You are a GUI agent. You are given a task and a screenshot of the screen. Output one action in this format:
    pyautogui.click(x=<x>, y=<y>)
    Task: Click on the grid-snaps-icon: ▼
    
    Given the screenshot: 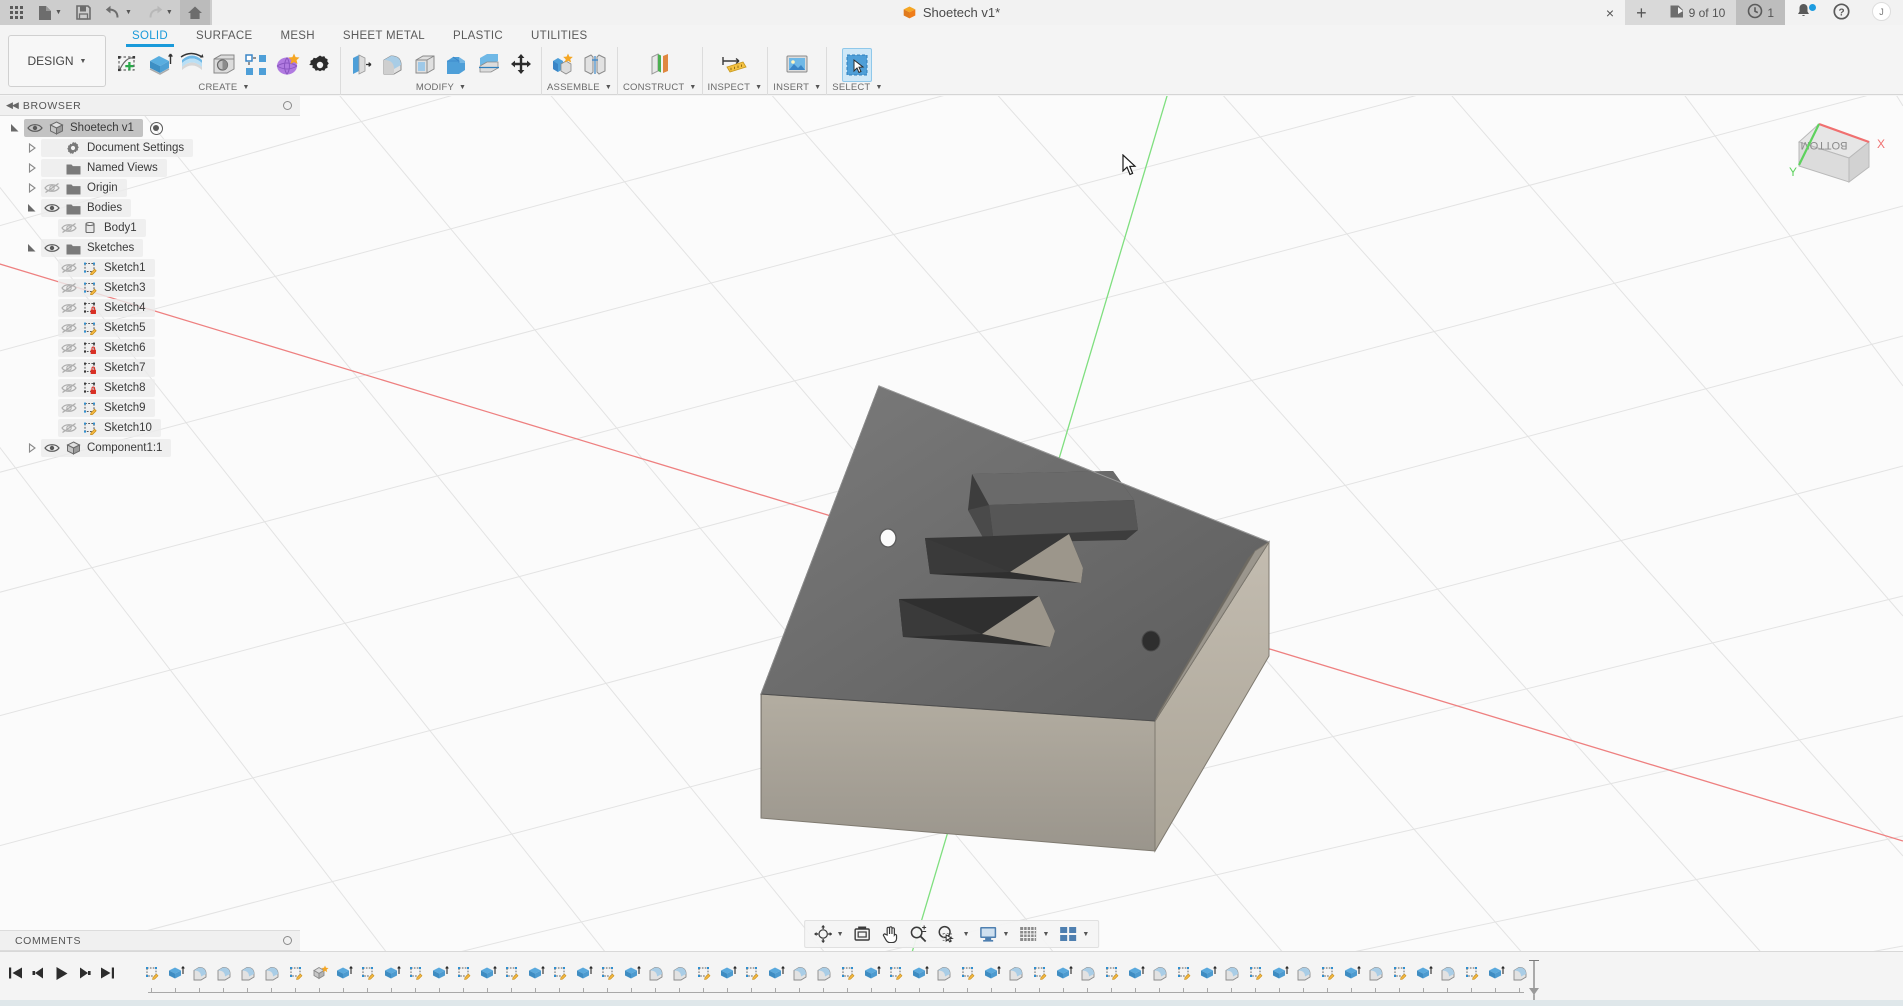 What is the action you would take?
    pyautogui.click(x=1034, y=934)
    